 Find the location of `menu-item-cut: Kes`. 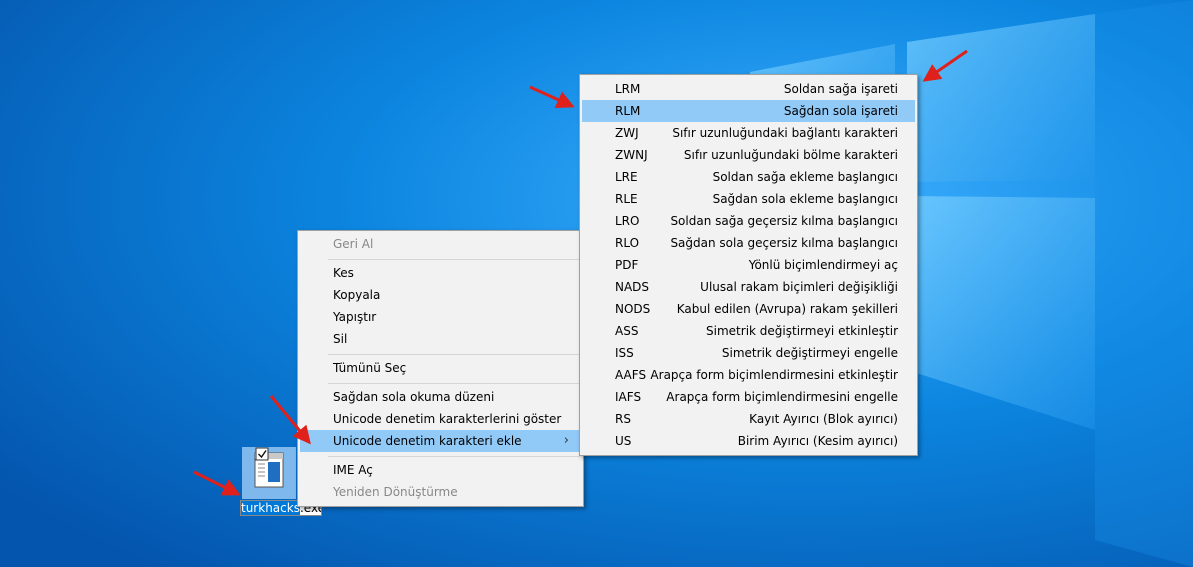

menu-item-cut: Kes is located at coordinates (440, 273).